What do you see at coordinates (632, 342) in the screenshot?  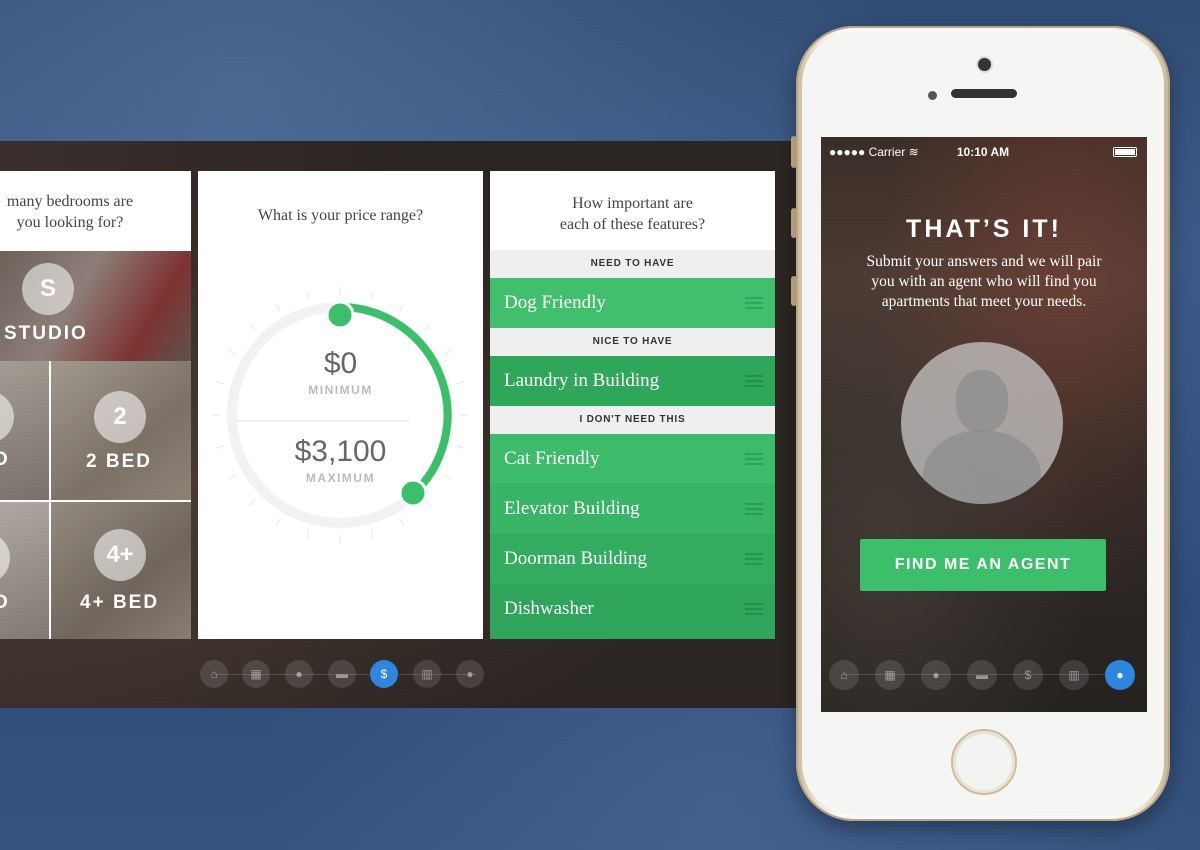 I see `section-header-nice: NICE TO HAVE` at bounding box center [632, 342].